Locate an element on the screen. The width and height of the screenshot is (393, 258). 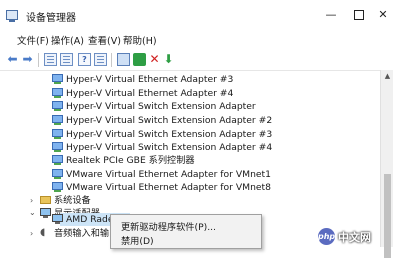
disable-device-icon: ⬇ is located at coordinates (168, 59).